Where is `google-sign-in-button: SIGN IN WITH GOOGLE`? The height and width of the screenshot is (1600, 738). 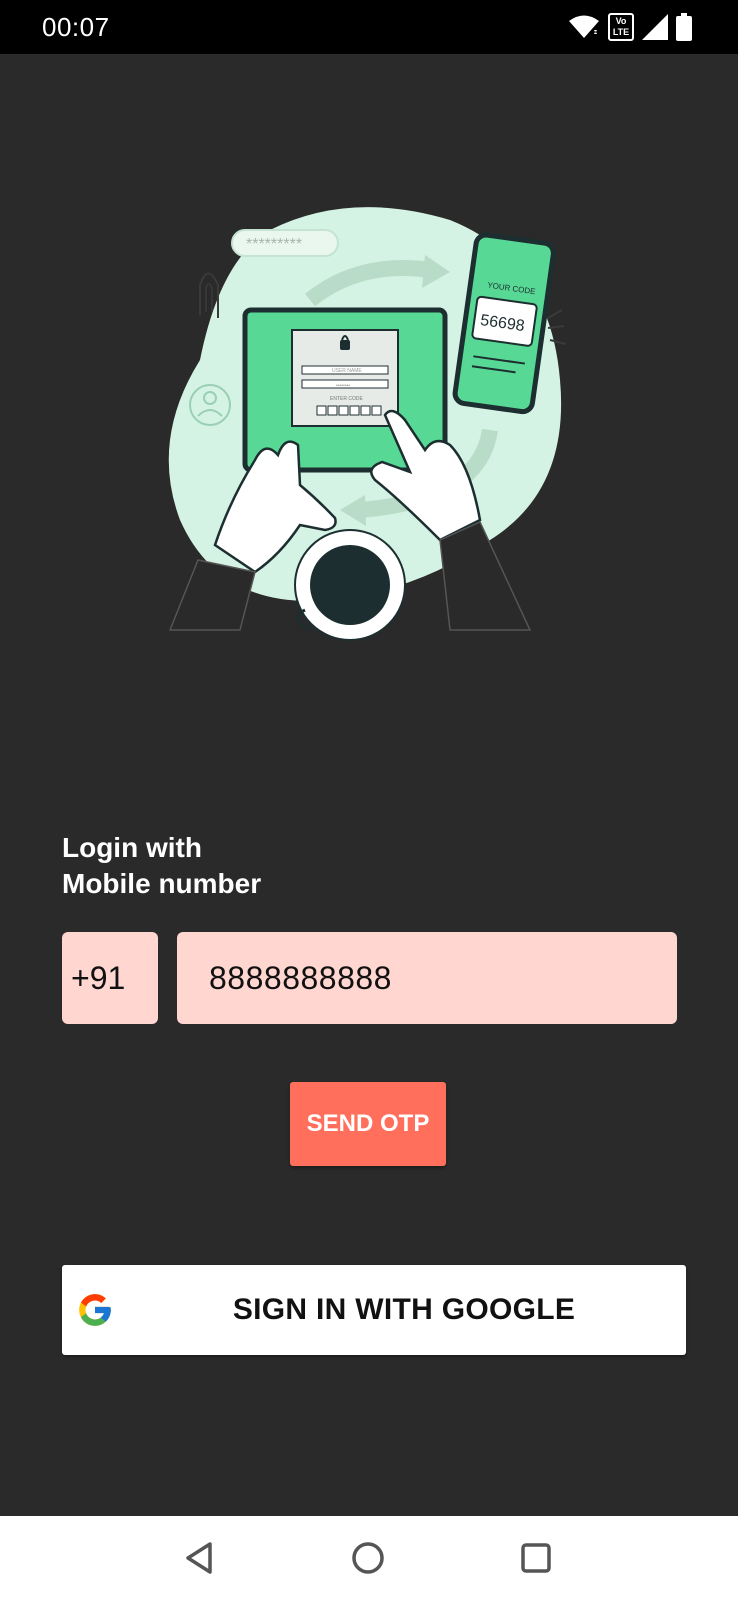 google-sign-in-button: SIGN IN WITH GOOGLE is located at coordinates (374, 1310).